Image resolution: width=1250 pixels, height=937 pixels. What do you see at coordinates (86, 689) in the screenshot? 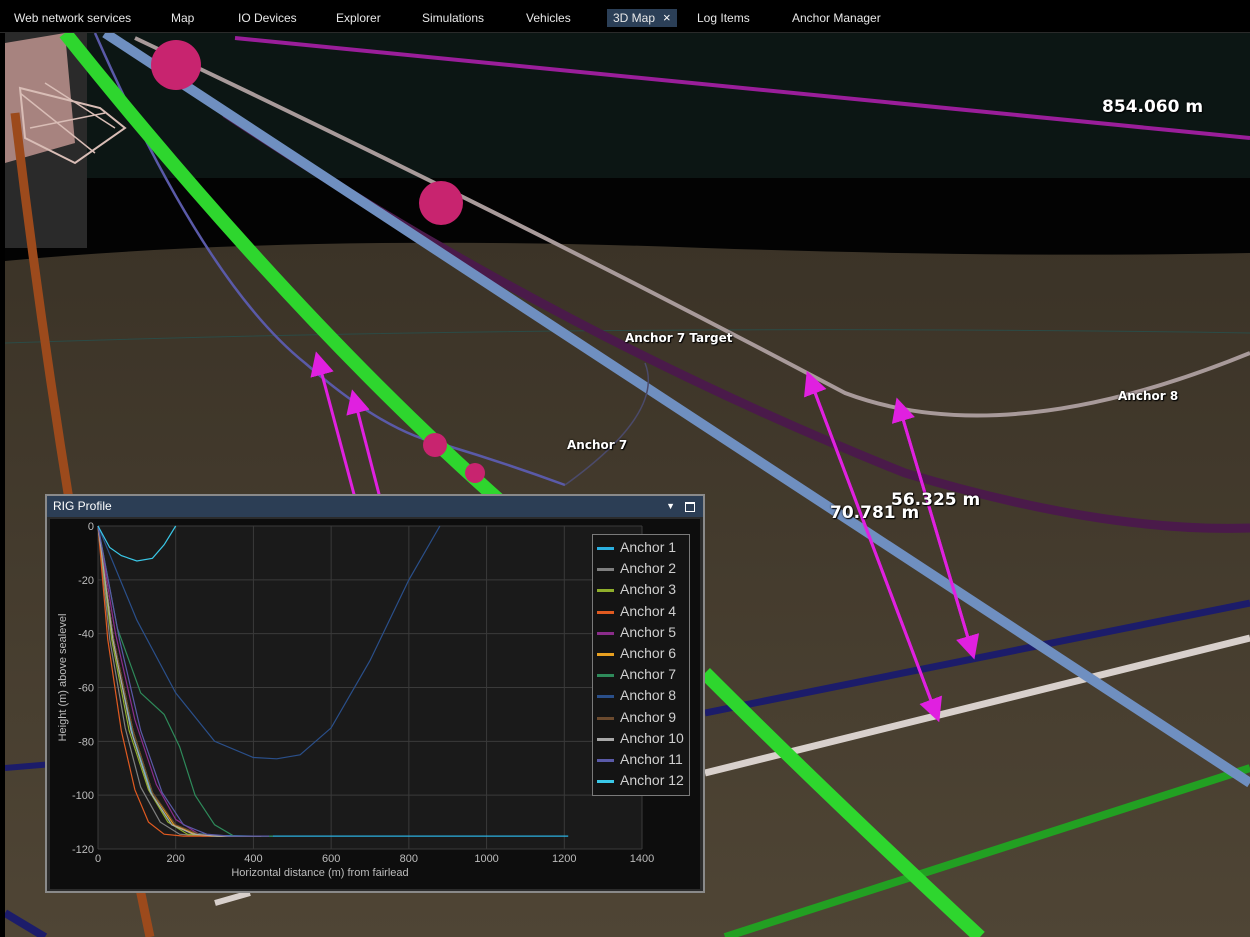
I see `y-tick-label: -60` at bounding box center [86, 689].